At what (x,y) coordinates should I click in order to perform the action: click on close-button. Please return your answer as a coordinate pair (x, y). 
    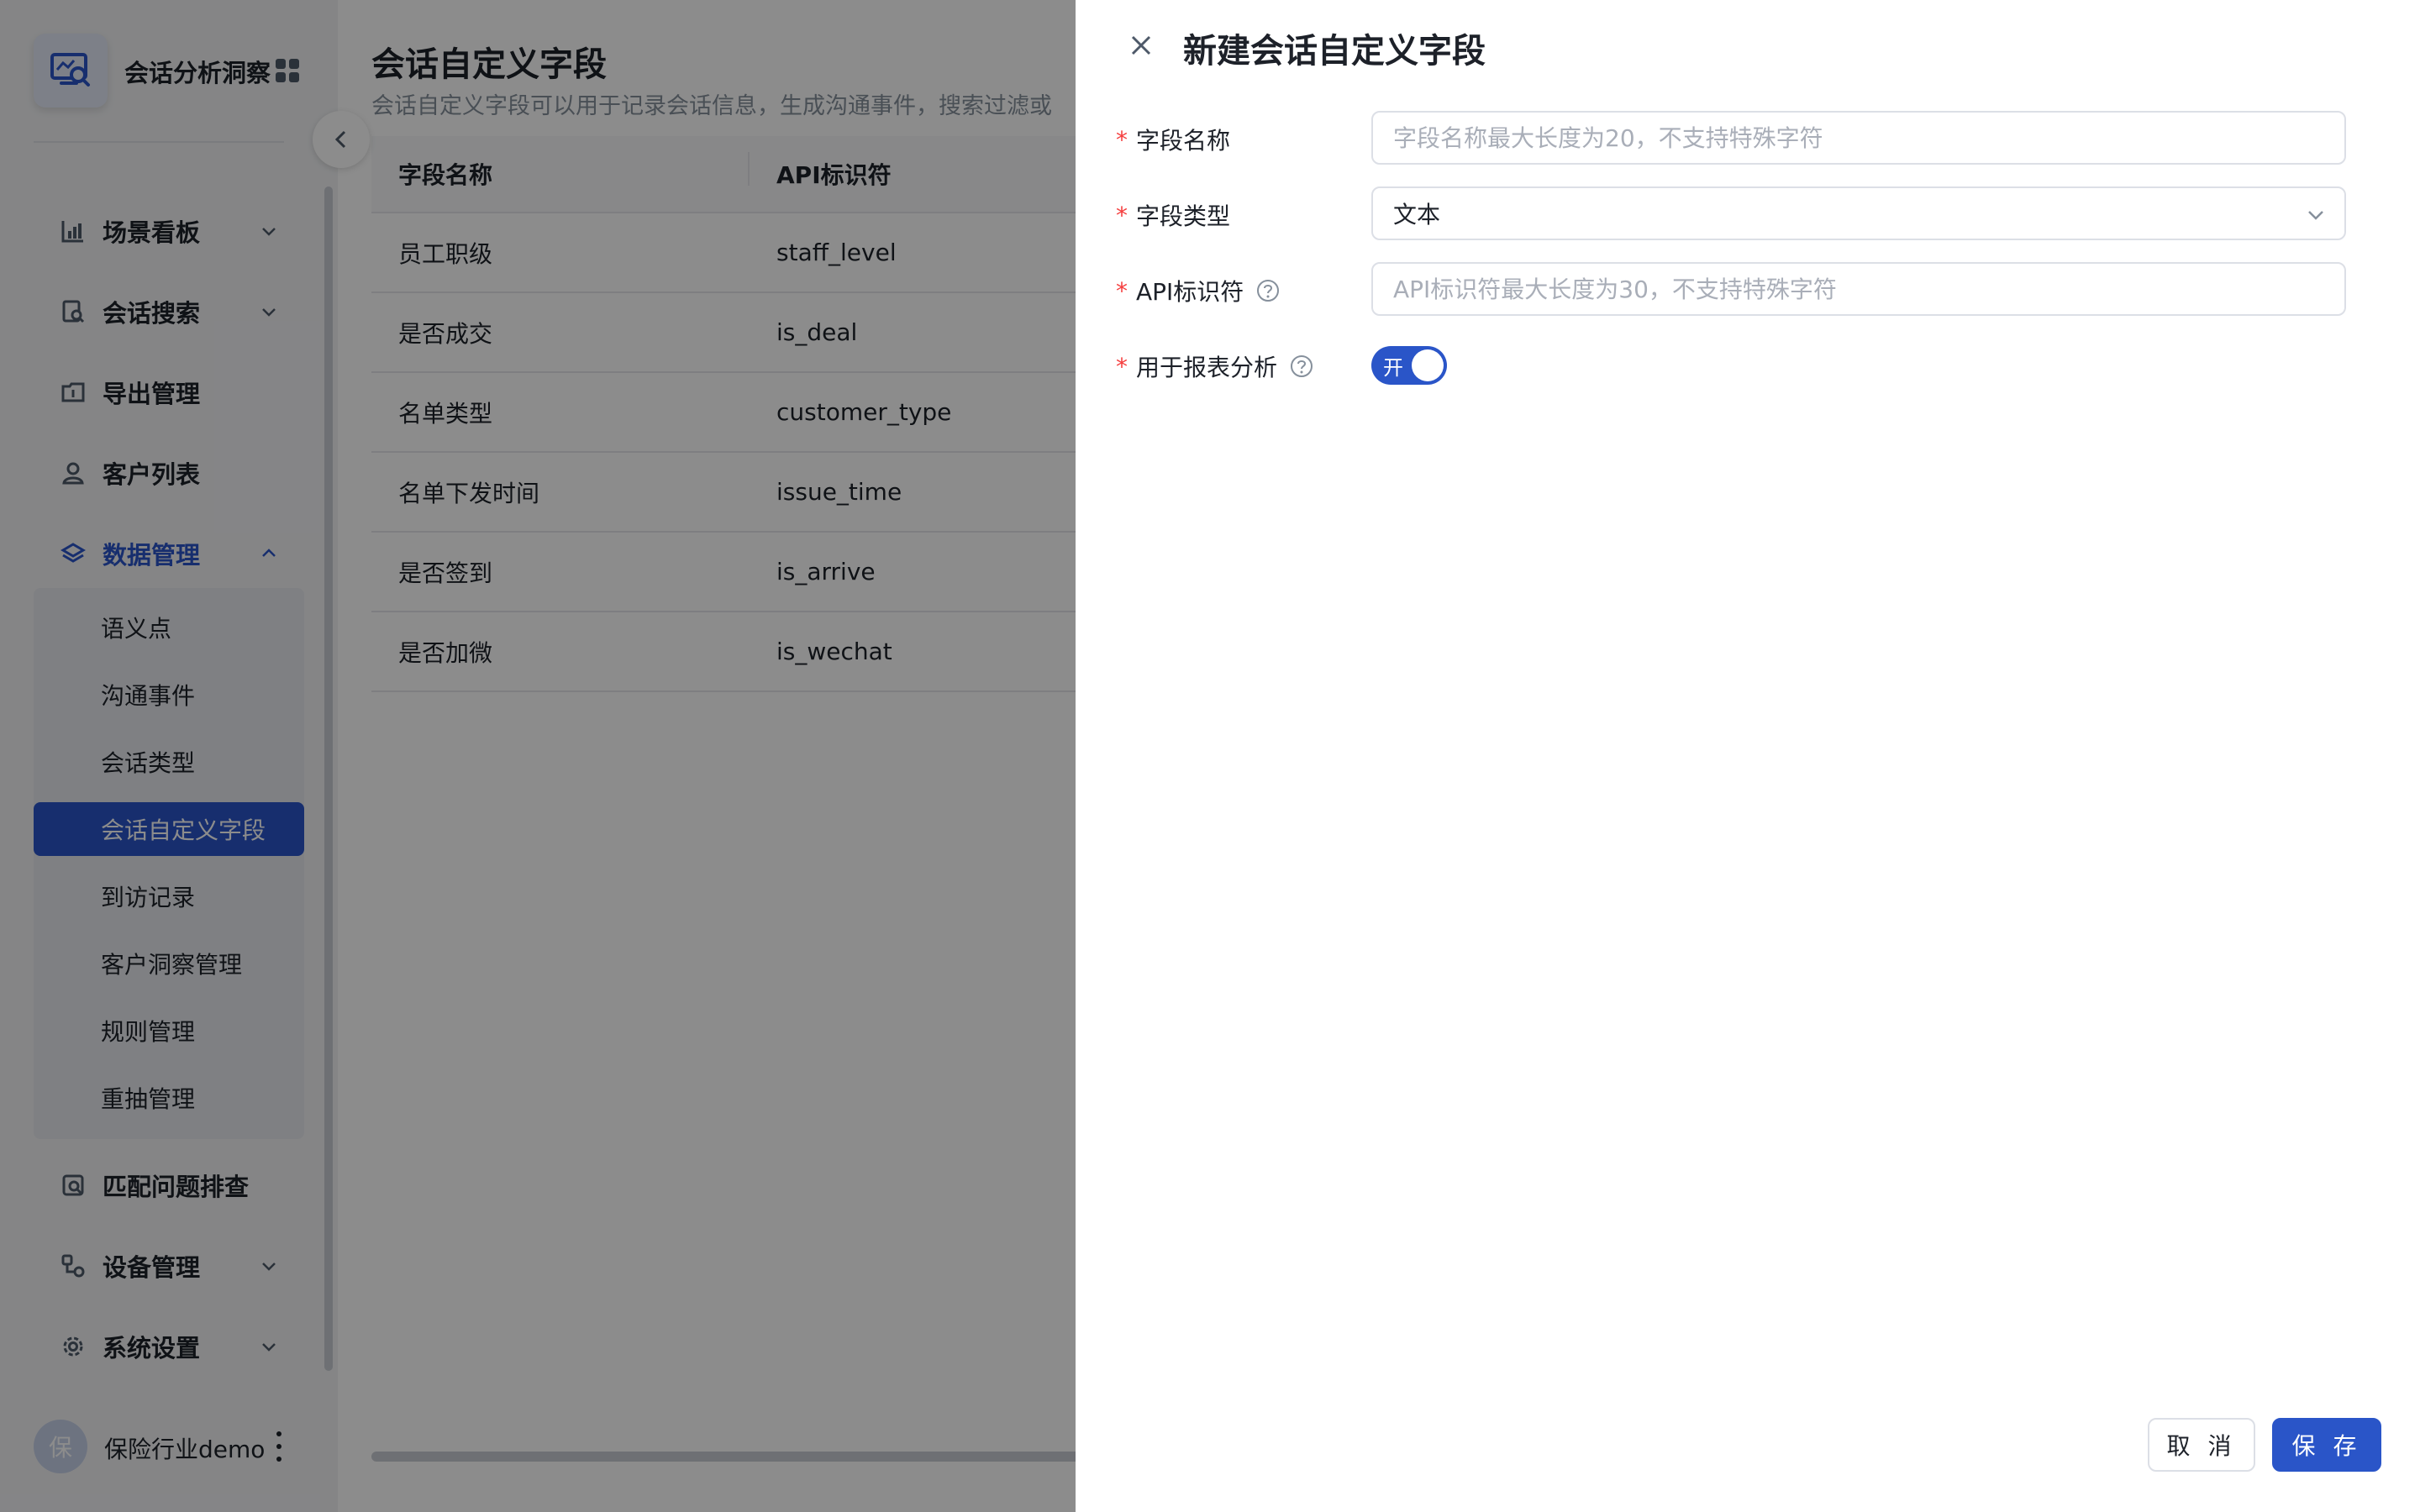
    Looking at the image, I should click on (1141, 45).